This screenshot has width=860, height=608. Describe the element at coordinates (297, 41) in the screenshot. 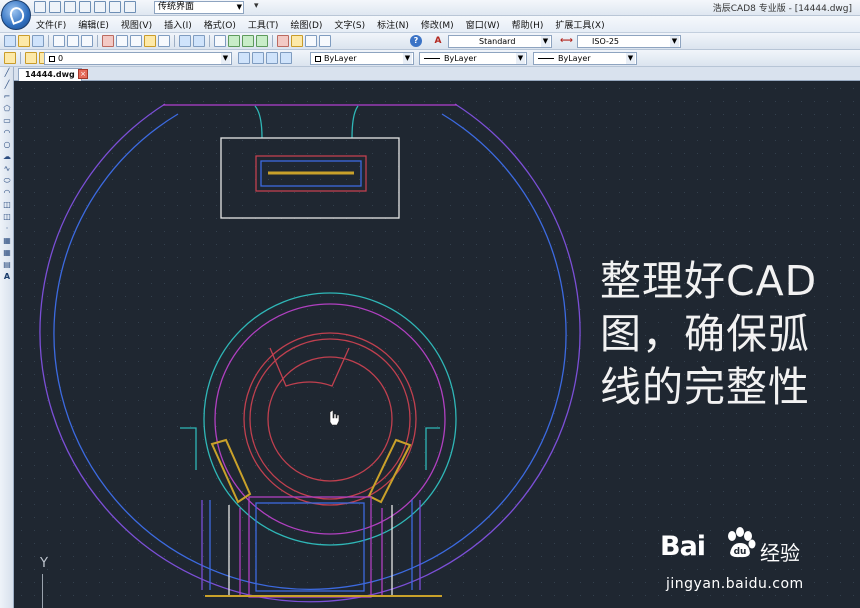

I see `design-center-icon` at that location.